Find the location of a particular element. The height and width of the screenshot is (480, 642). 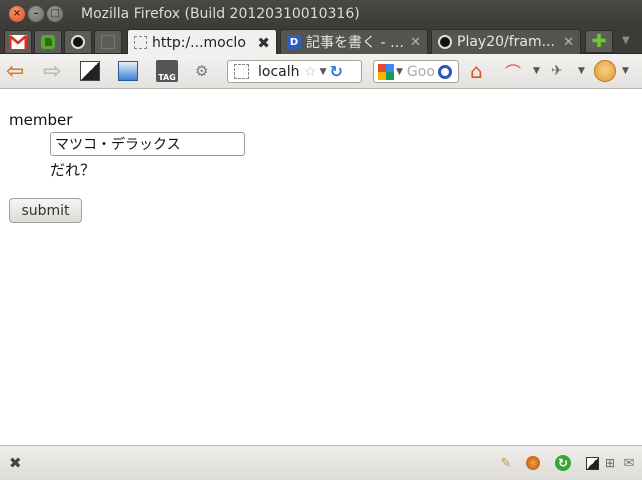

mail-icon: ✉ is located at coordinates (629, 463).